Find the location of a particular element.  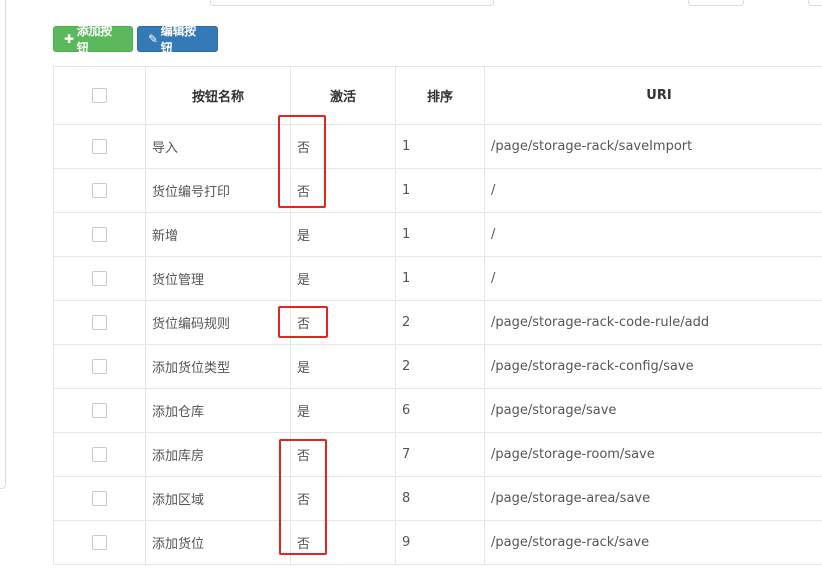

search-input-top is located at coordinates (352, 3).